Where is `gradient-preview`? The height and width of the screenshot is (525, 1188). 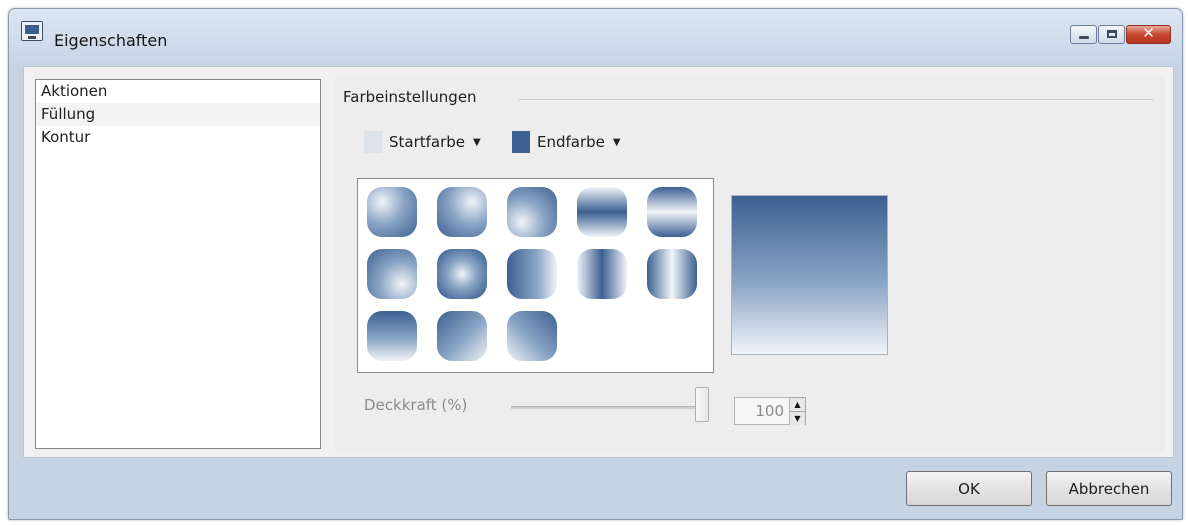 gradient-preview is located at coordinates (809, 275).